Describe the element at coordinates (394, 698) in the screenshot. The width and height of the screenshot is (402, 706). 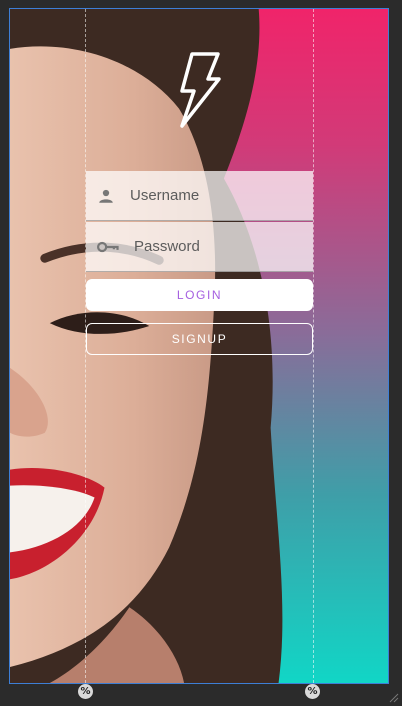
I see `resize-handle-icon` at that location.